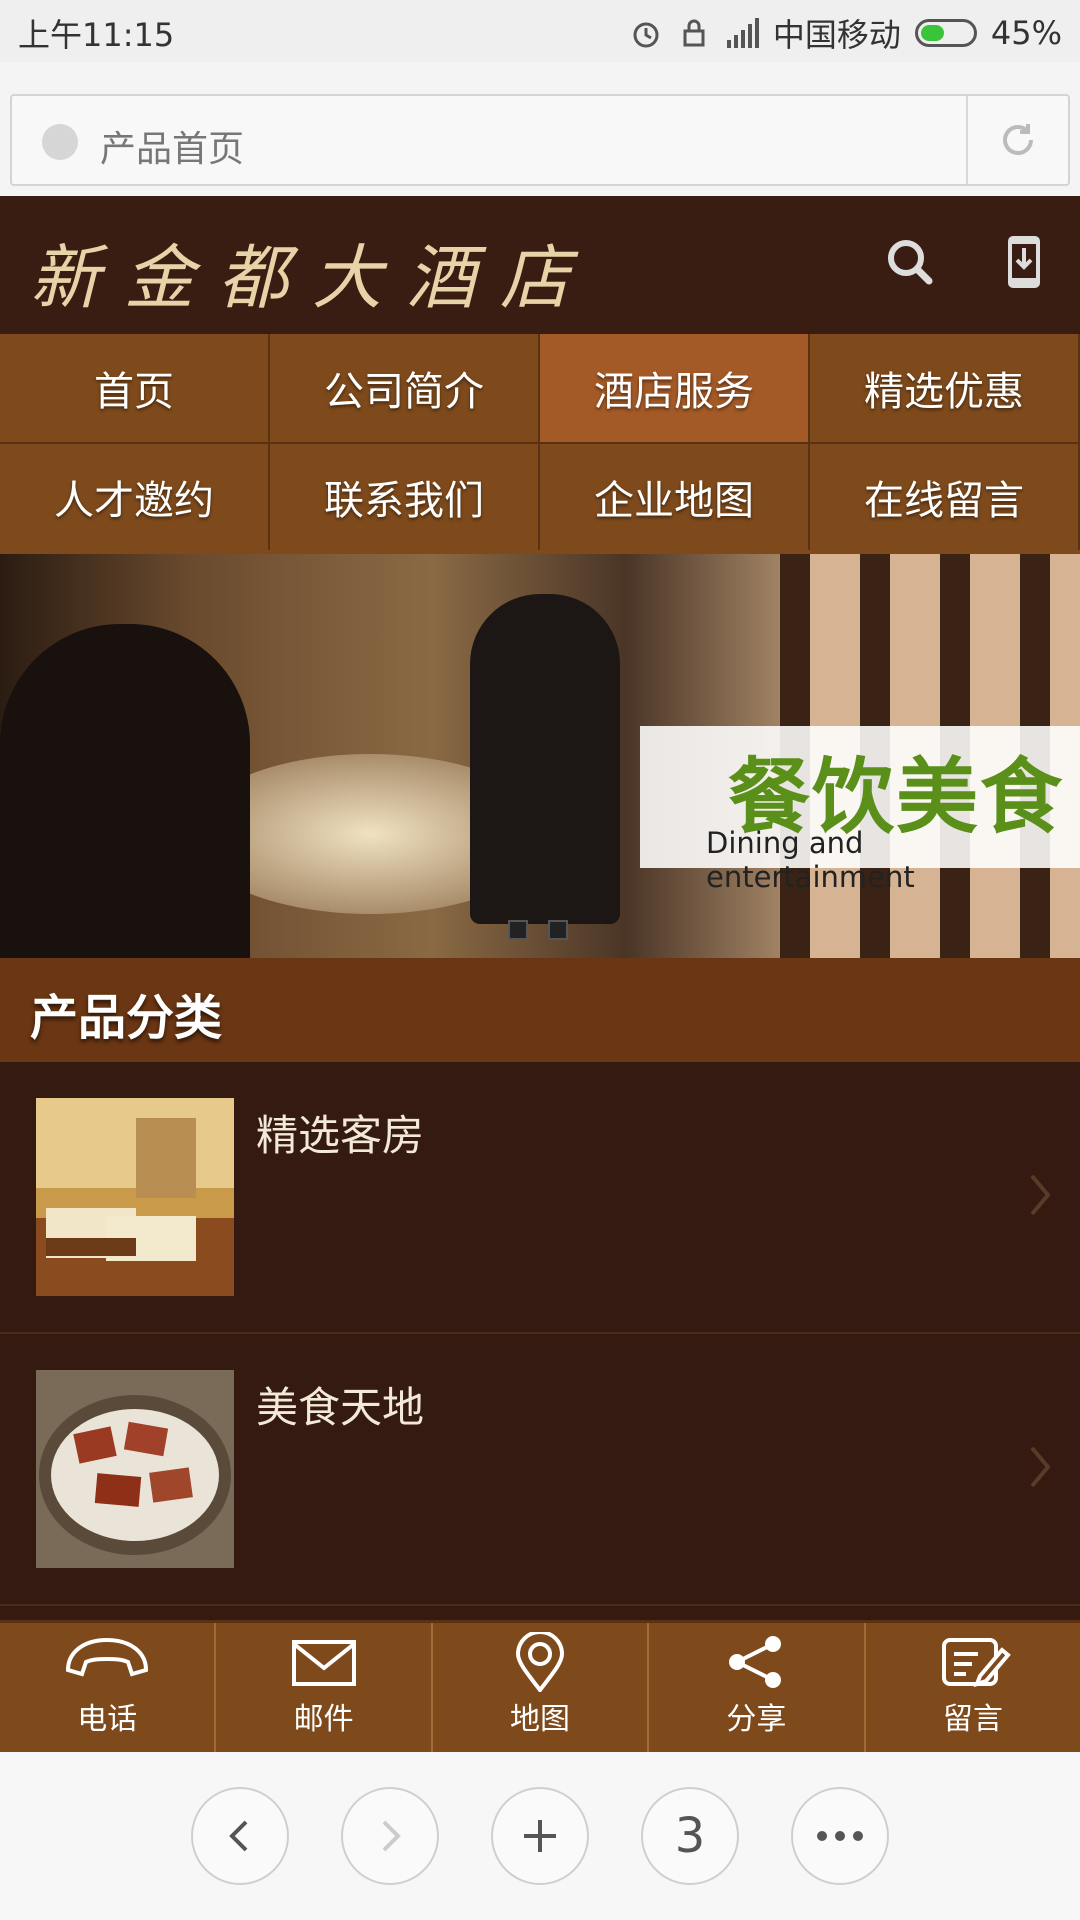 This screenshot has width=1080, height=1920. I want to click on tab-label: 地图, so click(540, 1719).